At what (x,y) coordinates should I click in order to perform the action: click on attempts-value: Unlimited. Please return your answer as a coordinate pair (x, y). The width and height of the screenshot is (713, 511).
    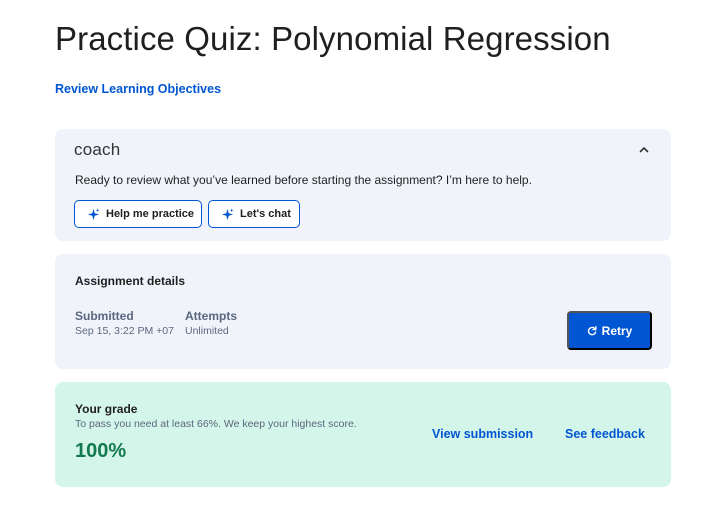
    Looking at the image, I should click on (207, 331).